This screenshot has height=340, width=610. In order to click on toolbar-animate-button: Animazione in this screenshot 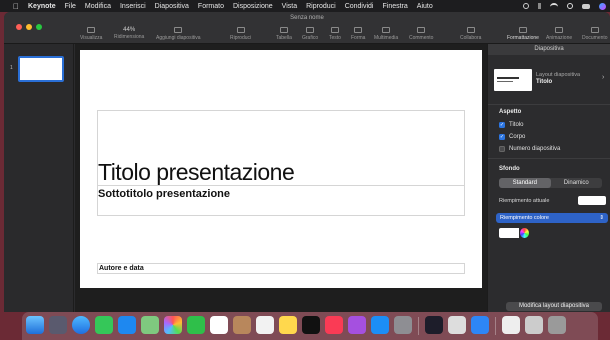, I will do `click(559, 34)`.